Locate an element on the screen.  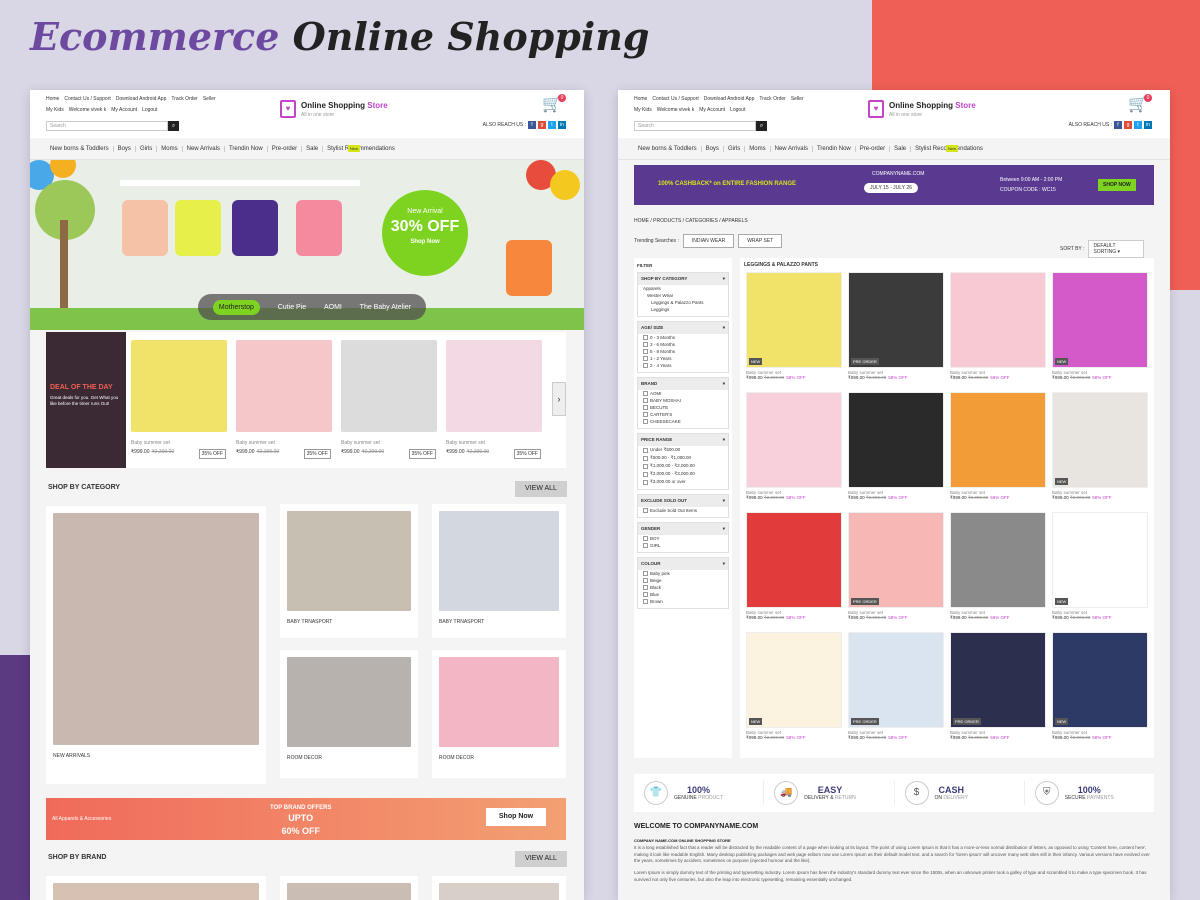
trending-indian-wear: INDIAN WEAR is located at coordinates (708, 241).